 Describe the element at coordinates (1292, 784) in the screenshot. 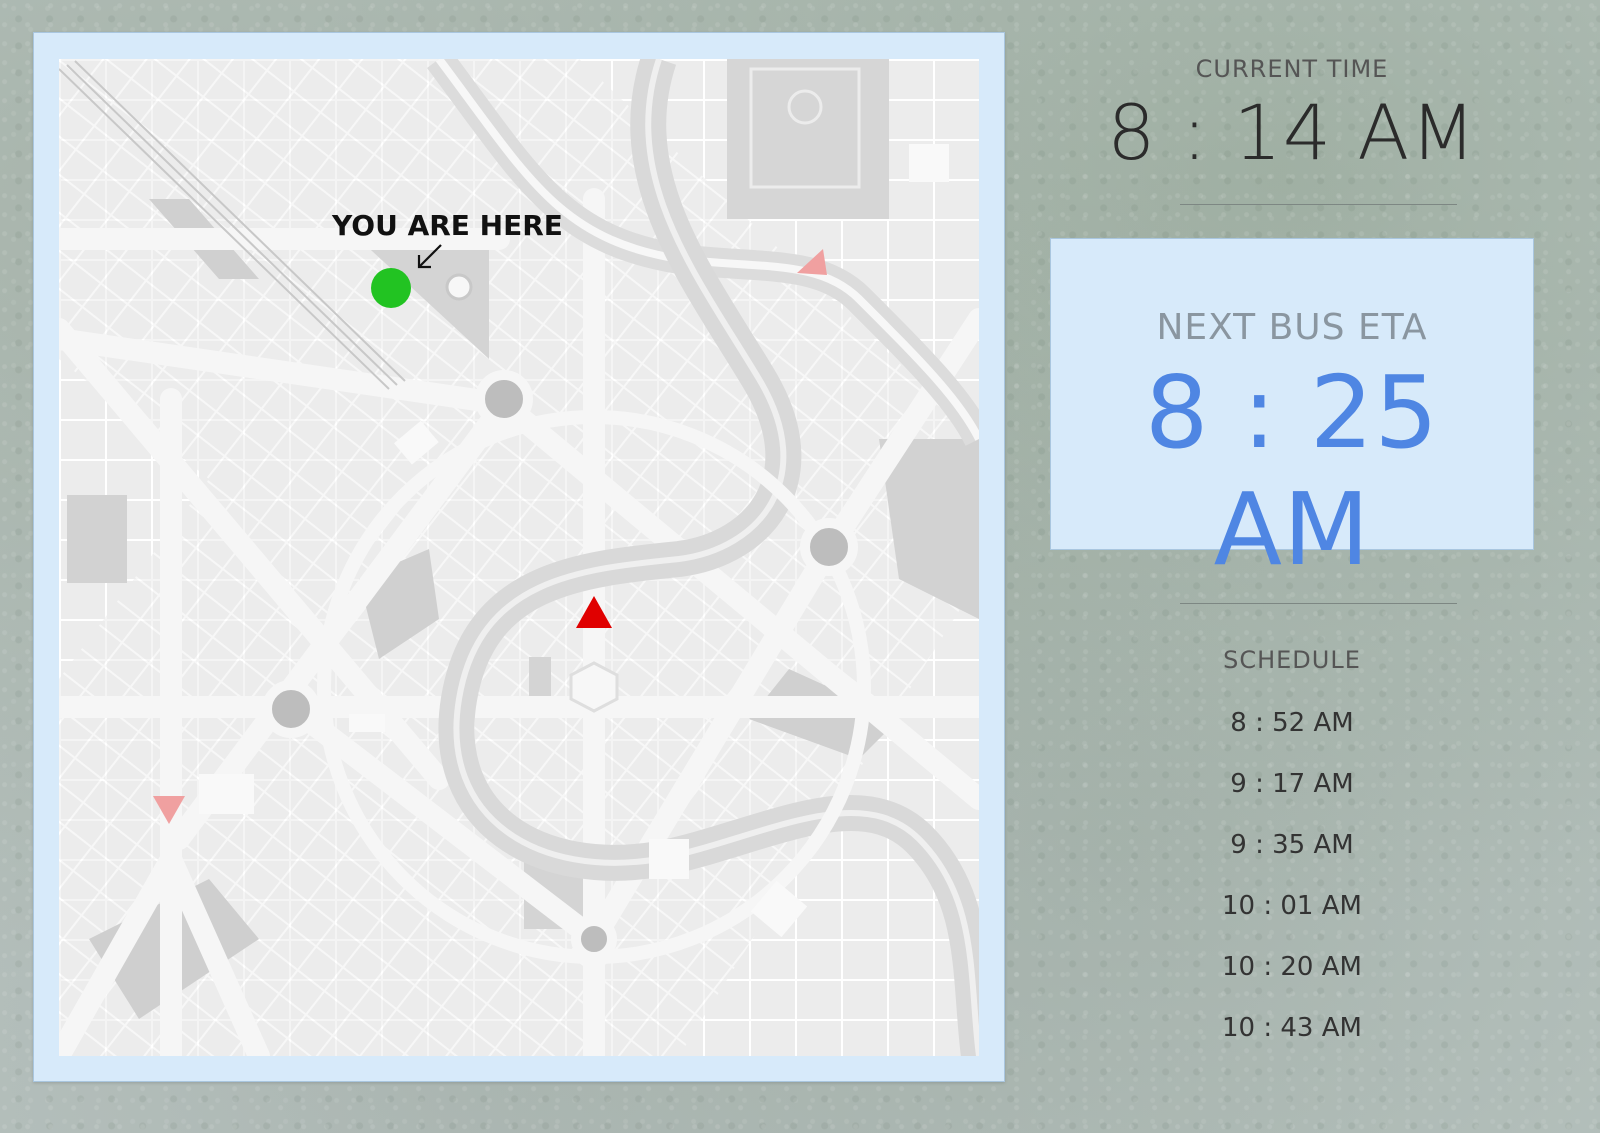

I see `schedule-item: 9 : 17 AM` at that location.